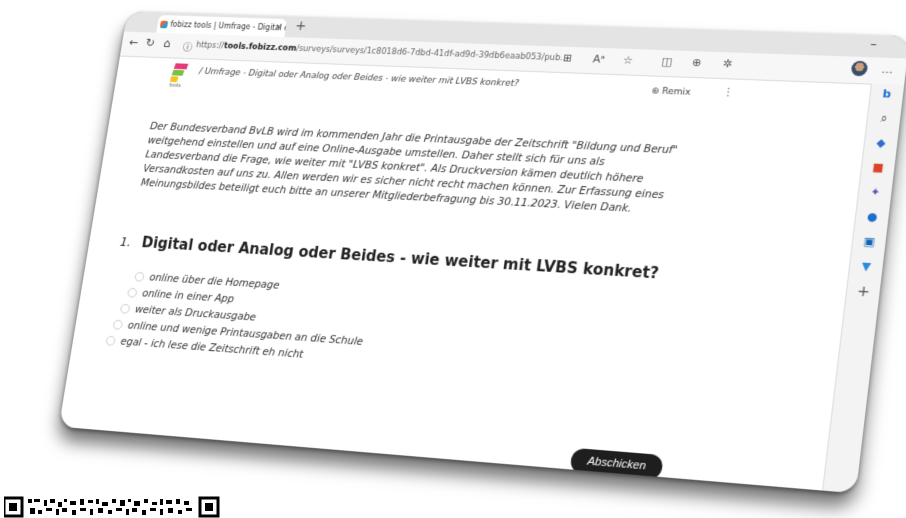 This screenshot has width=906, height=518. Describe the element at coordinates (175, 85) in the screenshot. I see `logo-text: tools` at that location.